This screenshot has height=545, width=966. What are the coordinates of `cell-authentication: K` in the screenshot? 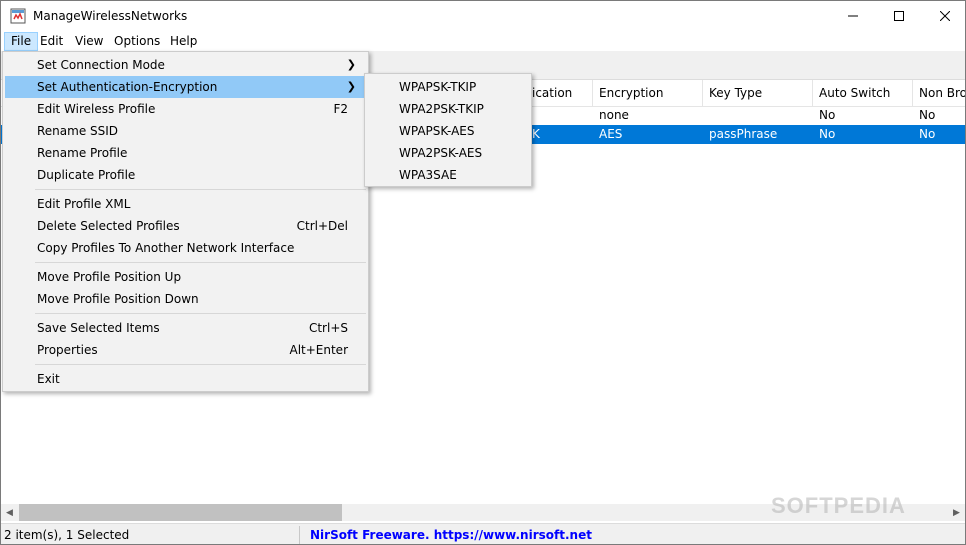 It's located at (536, 134).